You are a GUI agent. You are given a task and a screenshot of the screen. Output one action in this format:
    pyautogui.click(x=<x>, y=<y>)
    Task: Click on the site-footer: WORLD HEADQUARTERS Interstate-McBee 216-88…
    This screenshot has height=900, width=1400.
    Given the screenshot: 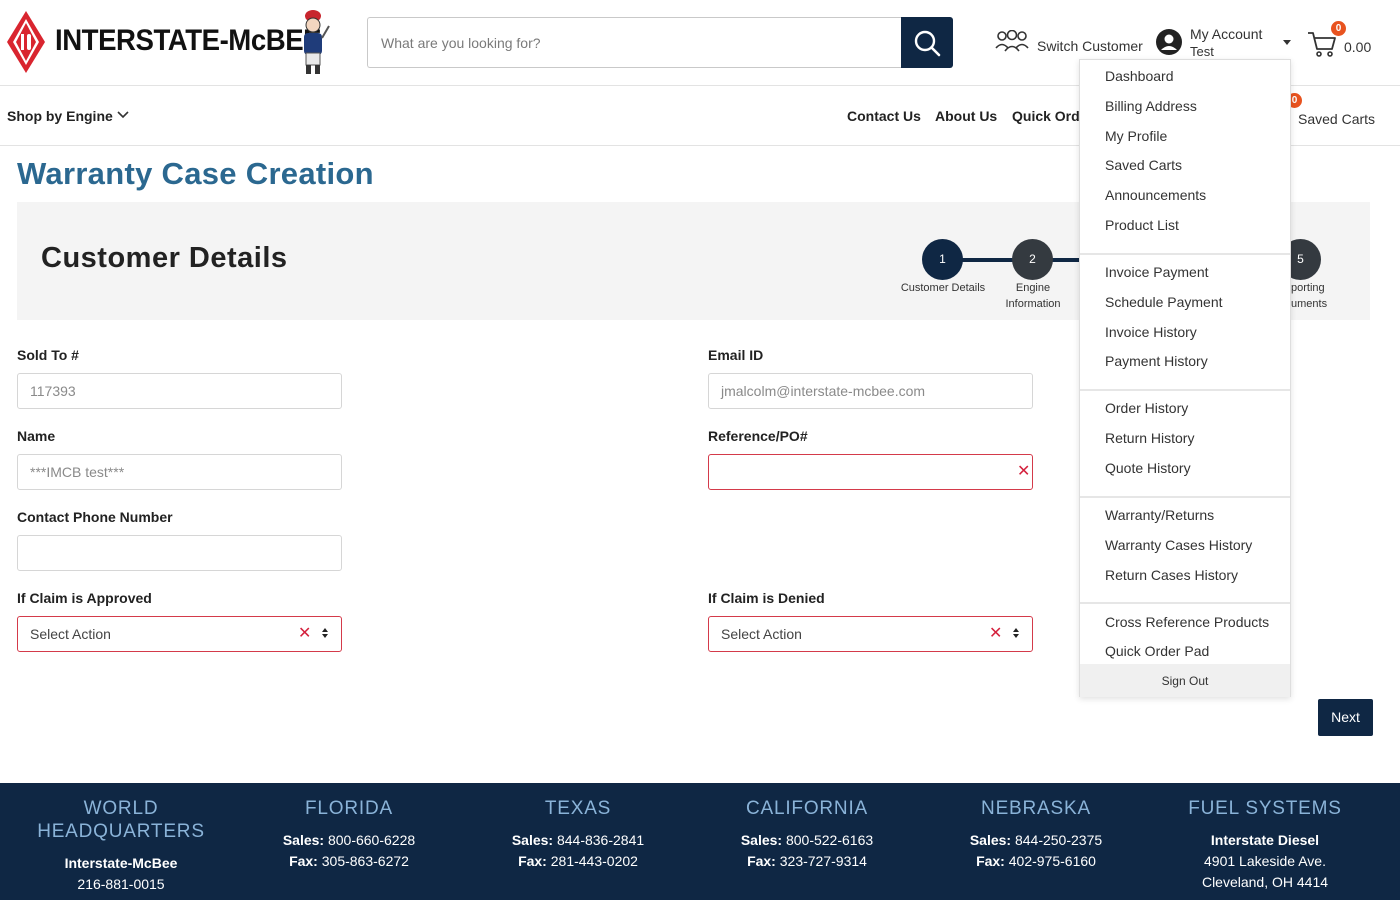 What is the action you would take?
    pyautogui.click(x=700, y=841)
    